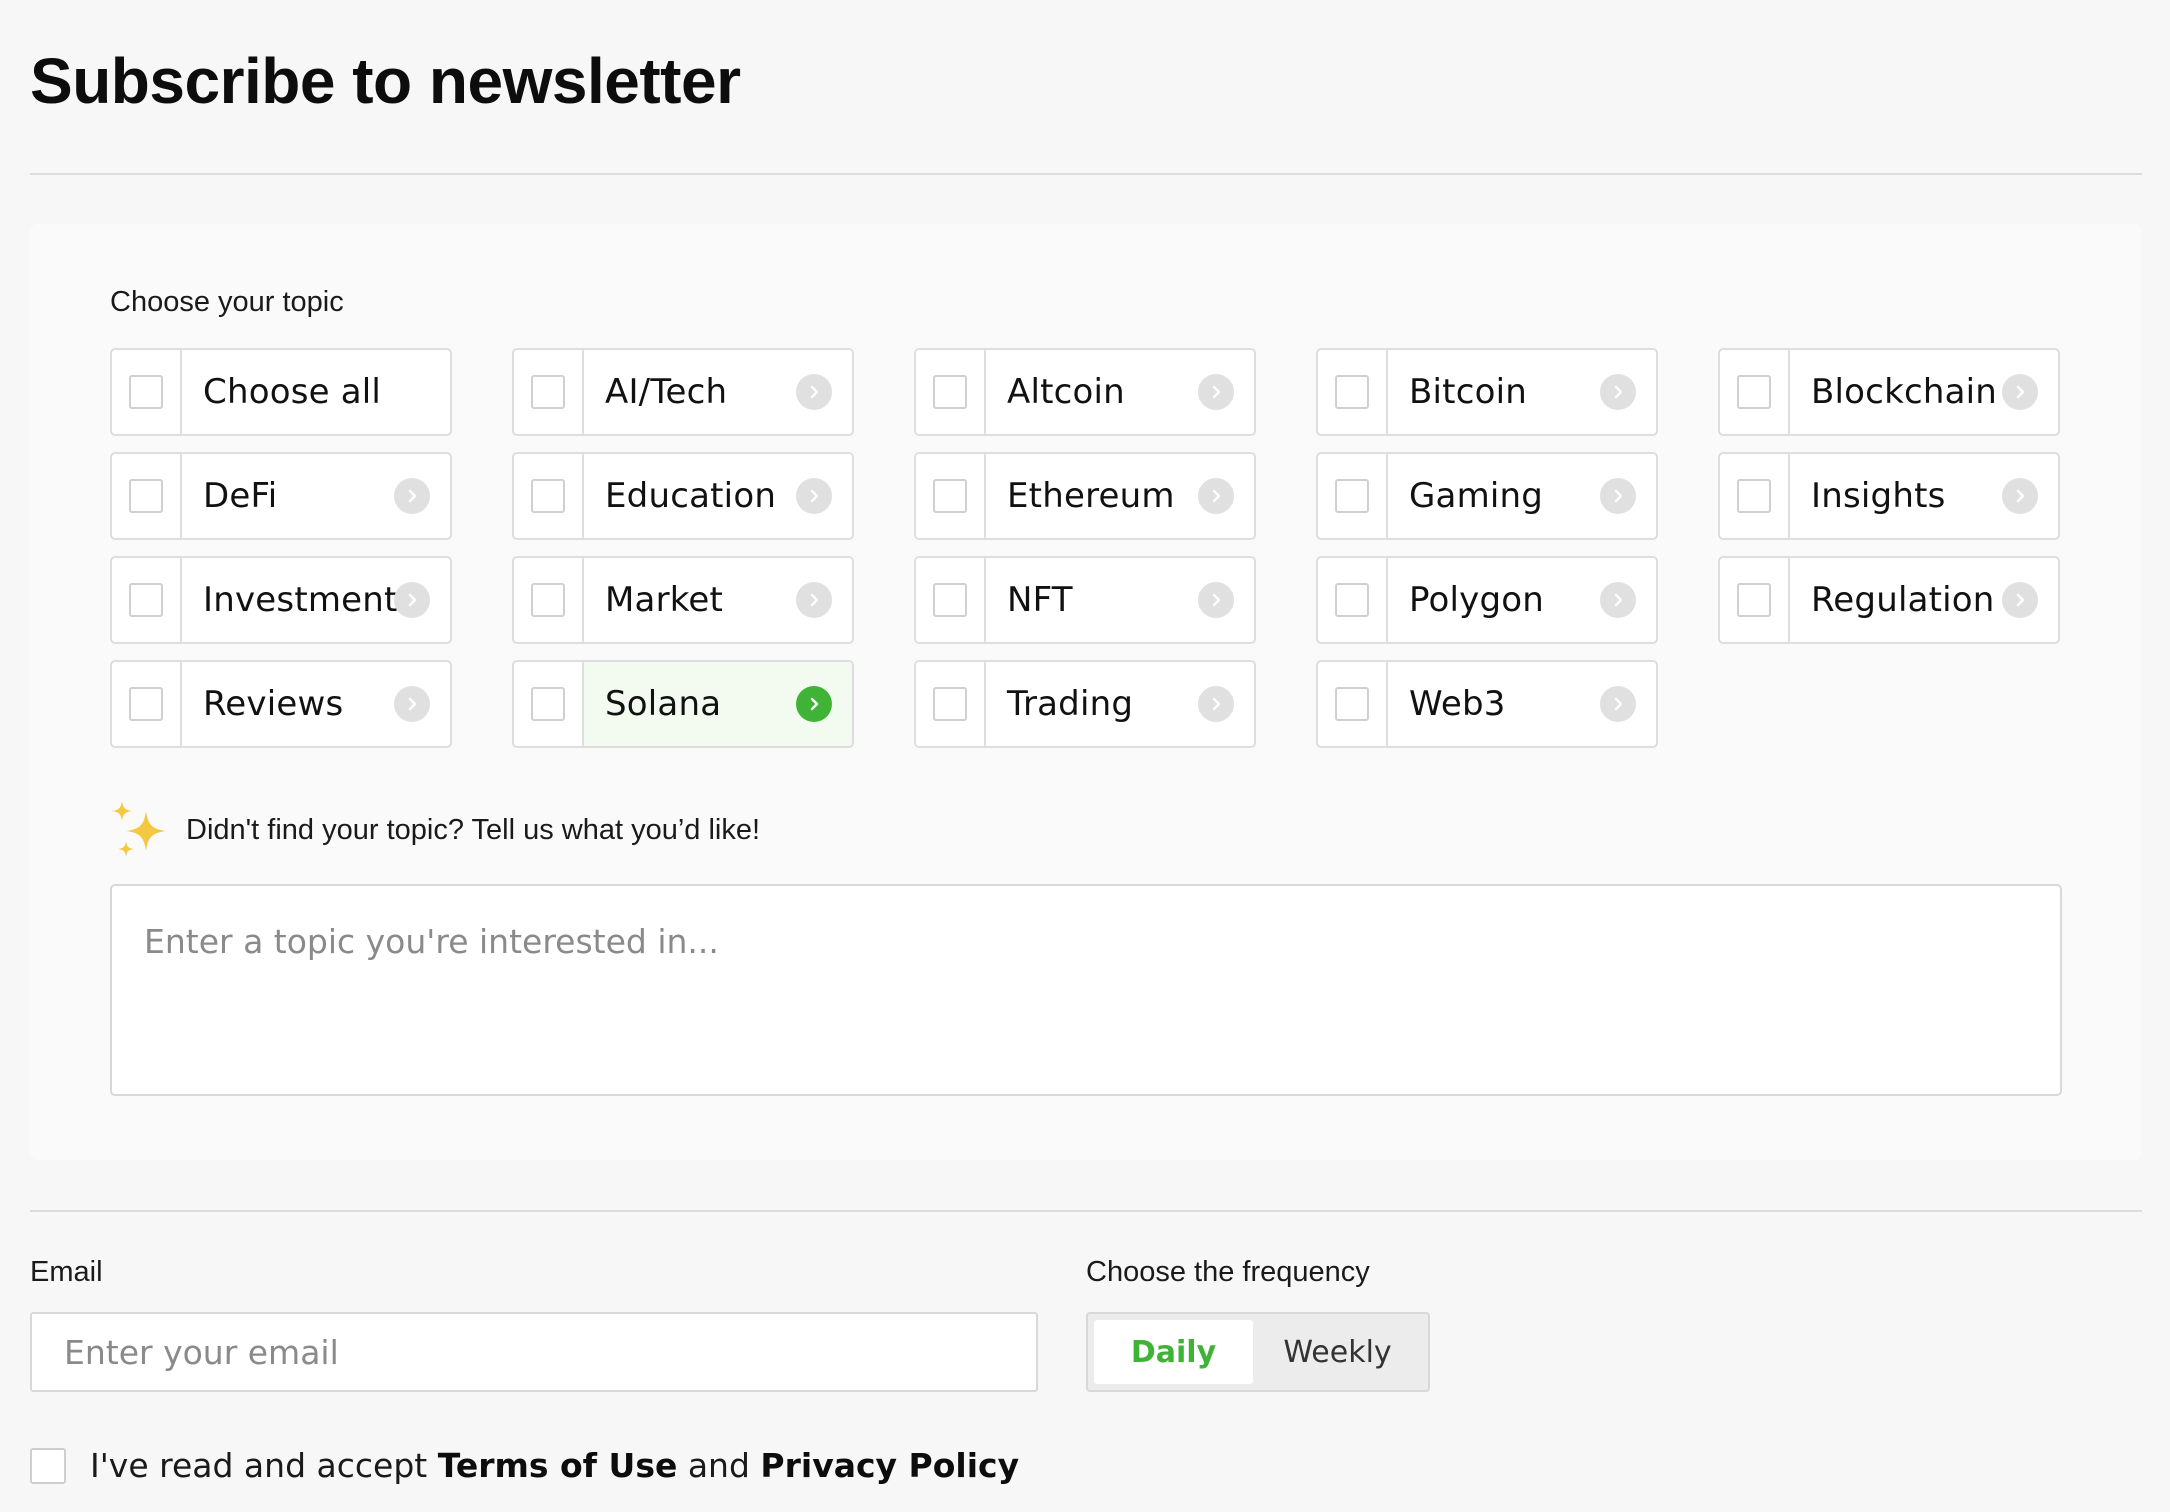  Describe the element at coordinates (1086, 174) in the screenshot. I see `top-divider` at that location.